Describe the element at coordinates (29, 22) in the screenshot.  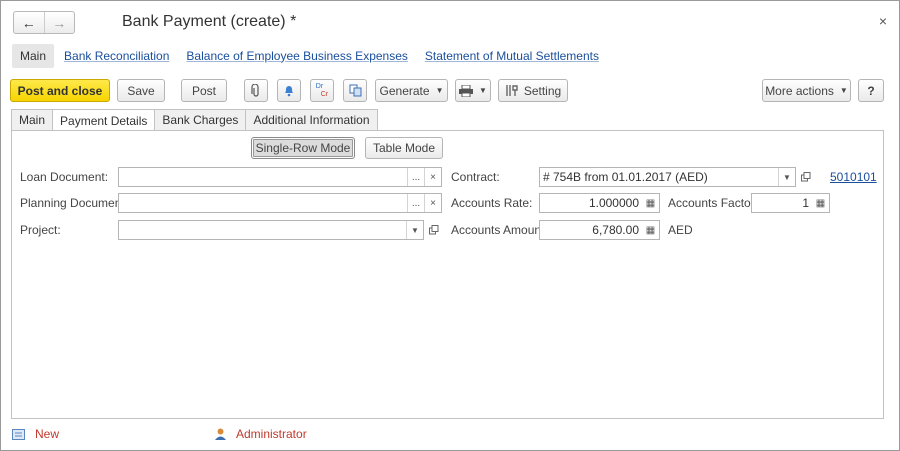
I see `back-arrow-icon: ←` at that location.